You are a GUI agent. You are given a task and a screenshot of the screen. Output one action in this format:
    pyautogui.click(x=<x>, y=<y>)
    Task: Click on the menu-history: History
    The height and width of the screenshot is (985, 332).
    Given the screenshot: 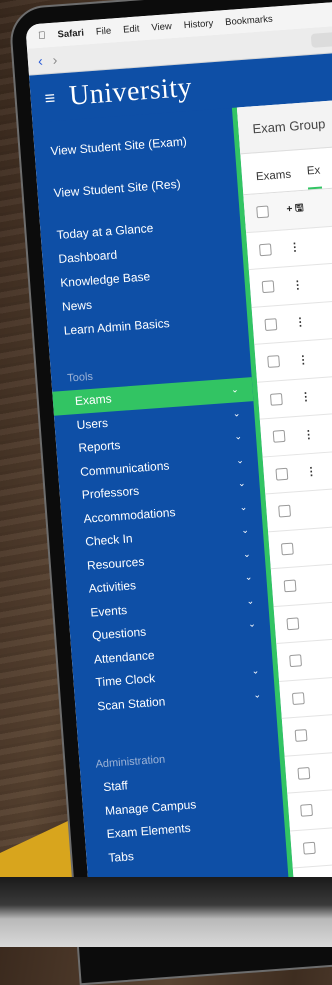 What is the action you would take?
    pyautogui.click(x=198, y=24)
    